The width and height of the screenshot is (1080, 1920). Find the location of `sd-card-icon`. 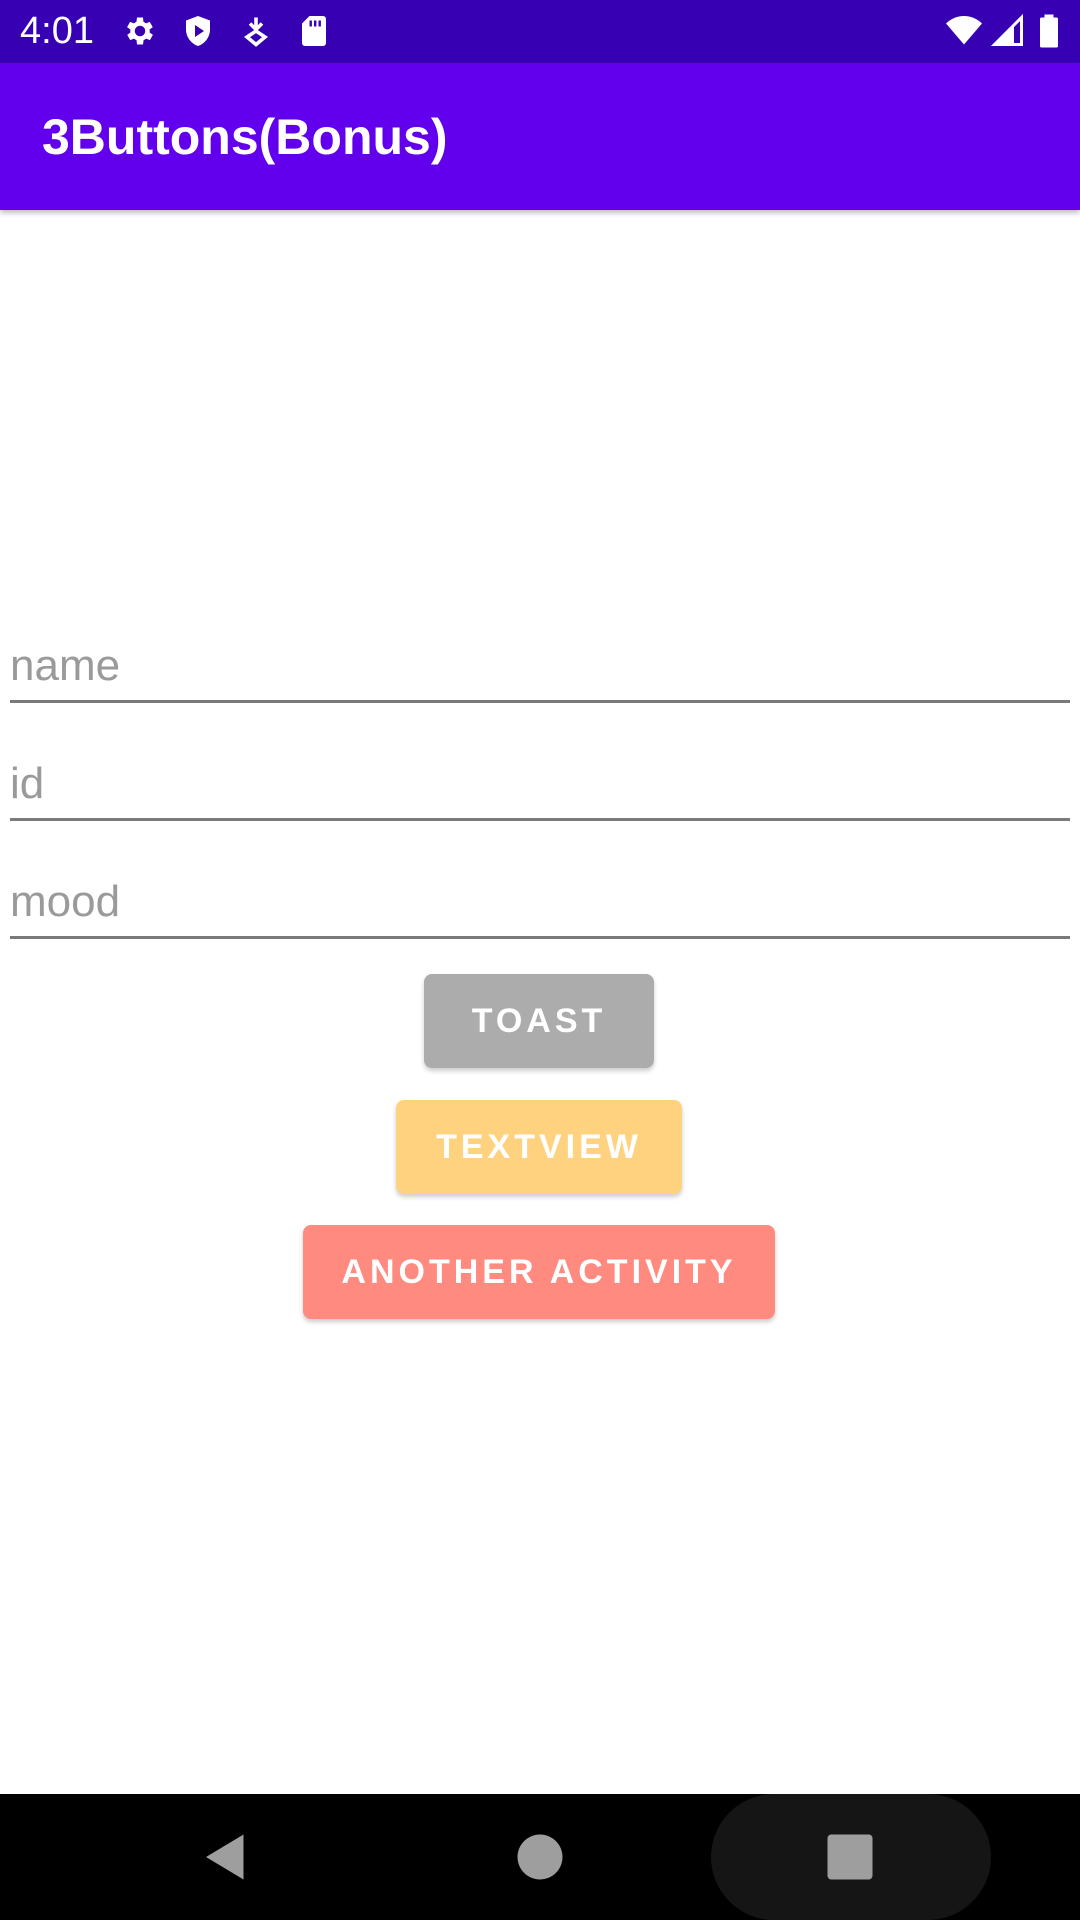

sd-card-icon is located at coordinates (314, 31).